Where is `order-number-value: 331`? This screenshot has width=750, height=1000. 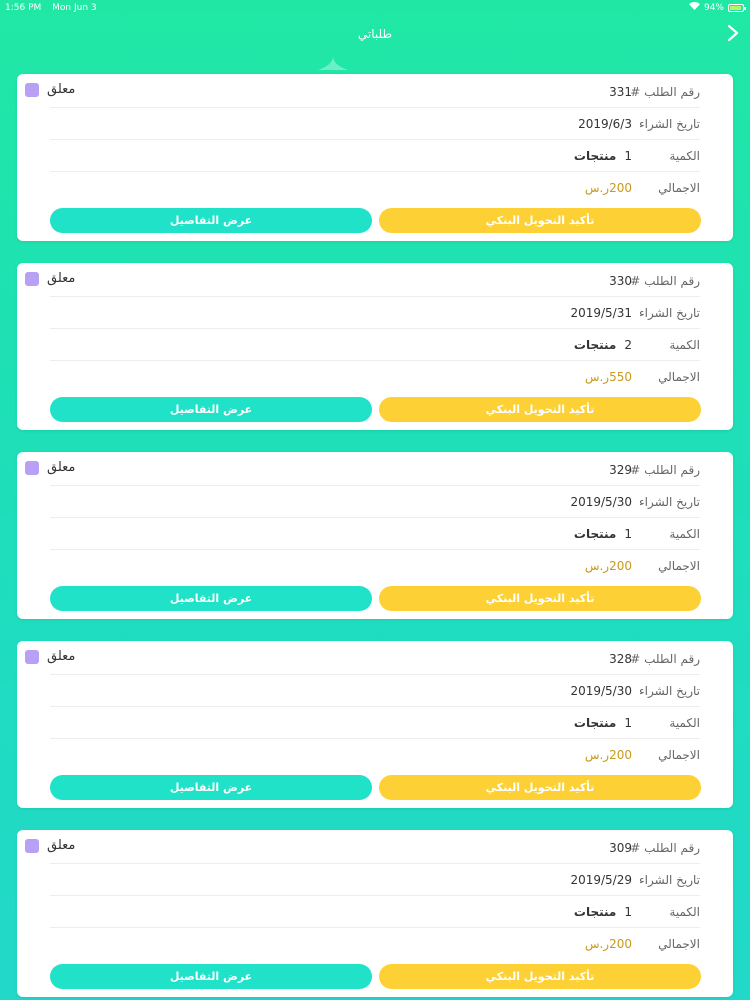 order-number-value: 331 is located at coordinates (620, 92).